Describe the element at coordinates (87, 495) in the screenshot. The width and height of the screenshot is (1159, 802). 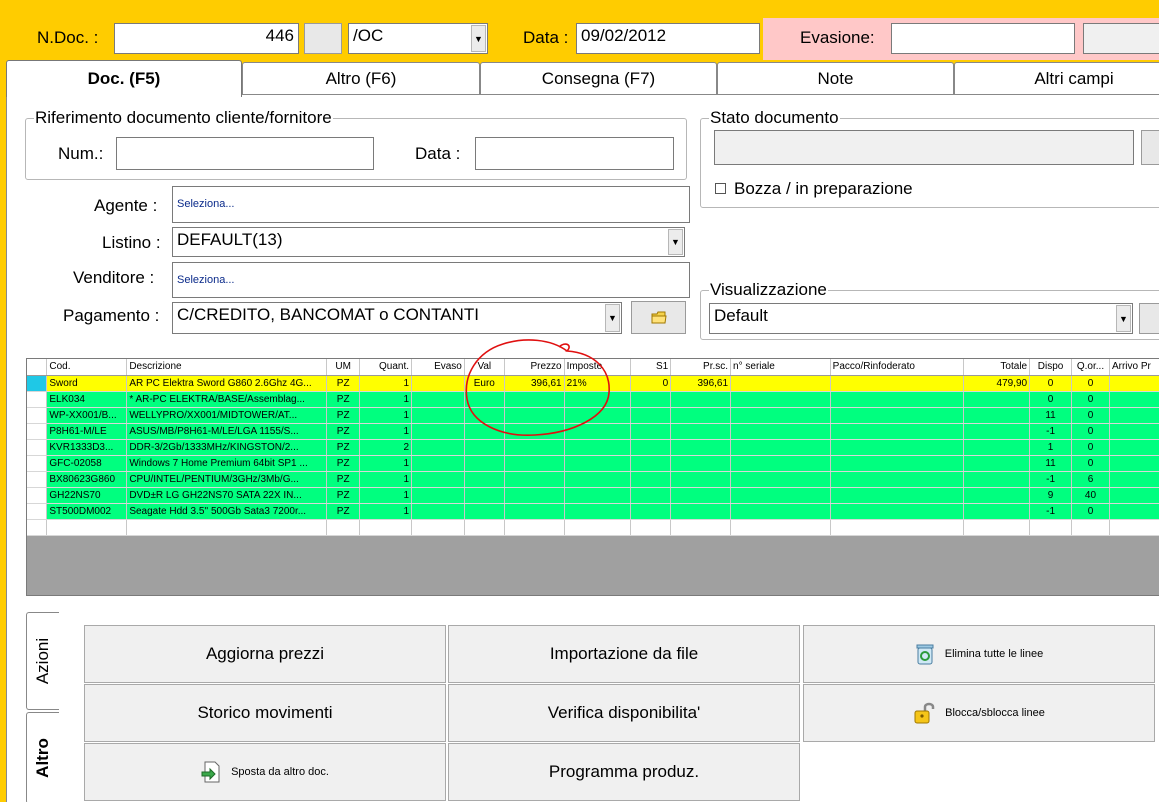
I see `cell-cod: GH22NS70` at that location.